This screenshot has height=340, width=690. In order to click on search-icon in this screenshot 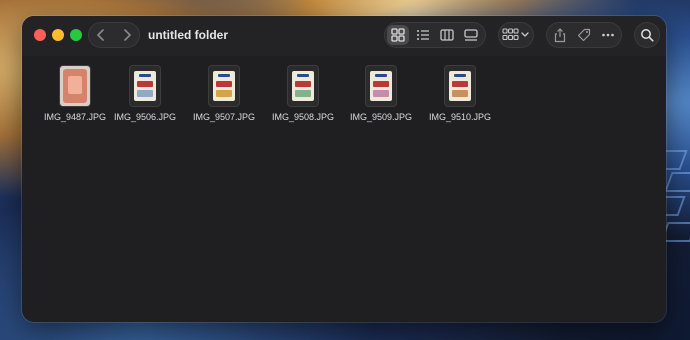, I will do `click(647, 35)`.